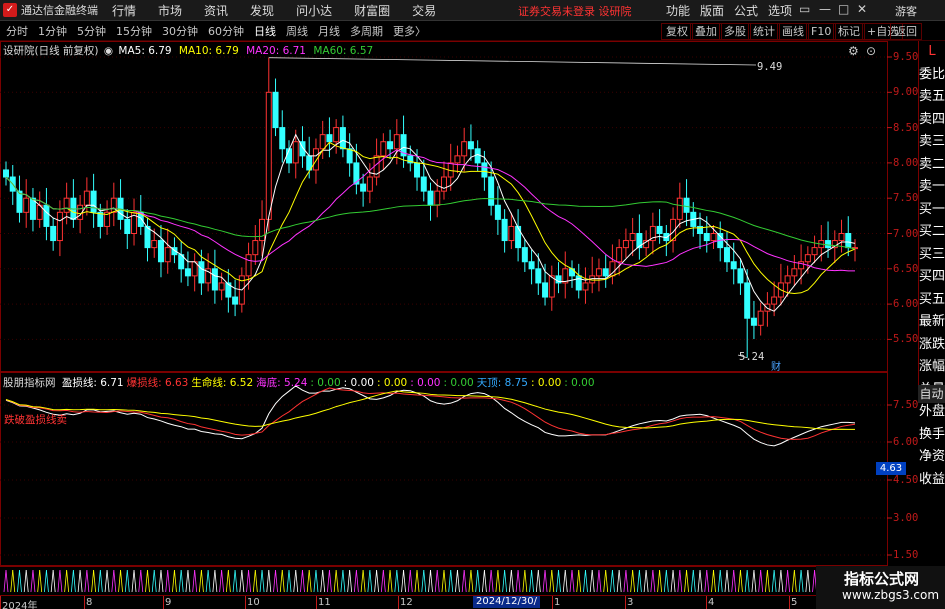 The width and height of the screenshot is (945, 609). I want to click on price-tick: 9.50, so click(906, 57).